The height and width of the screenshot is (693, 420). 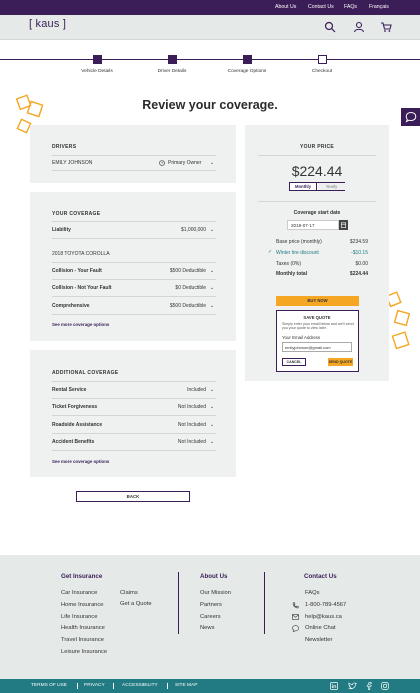 I want to click on footer-divider, so click(x=264, y=603).